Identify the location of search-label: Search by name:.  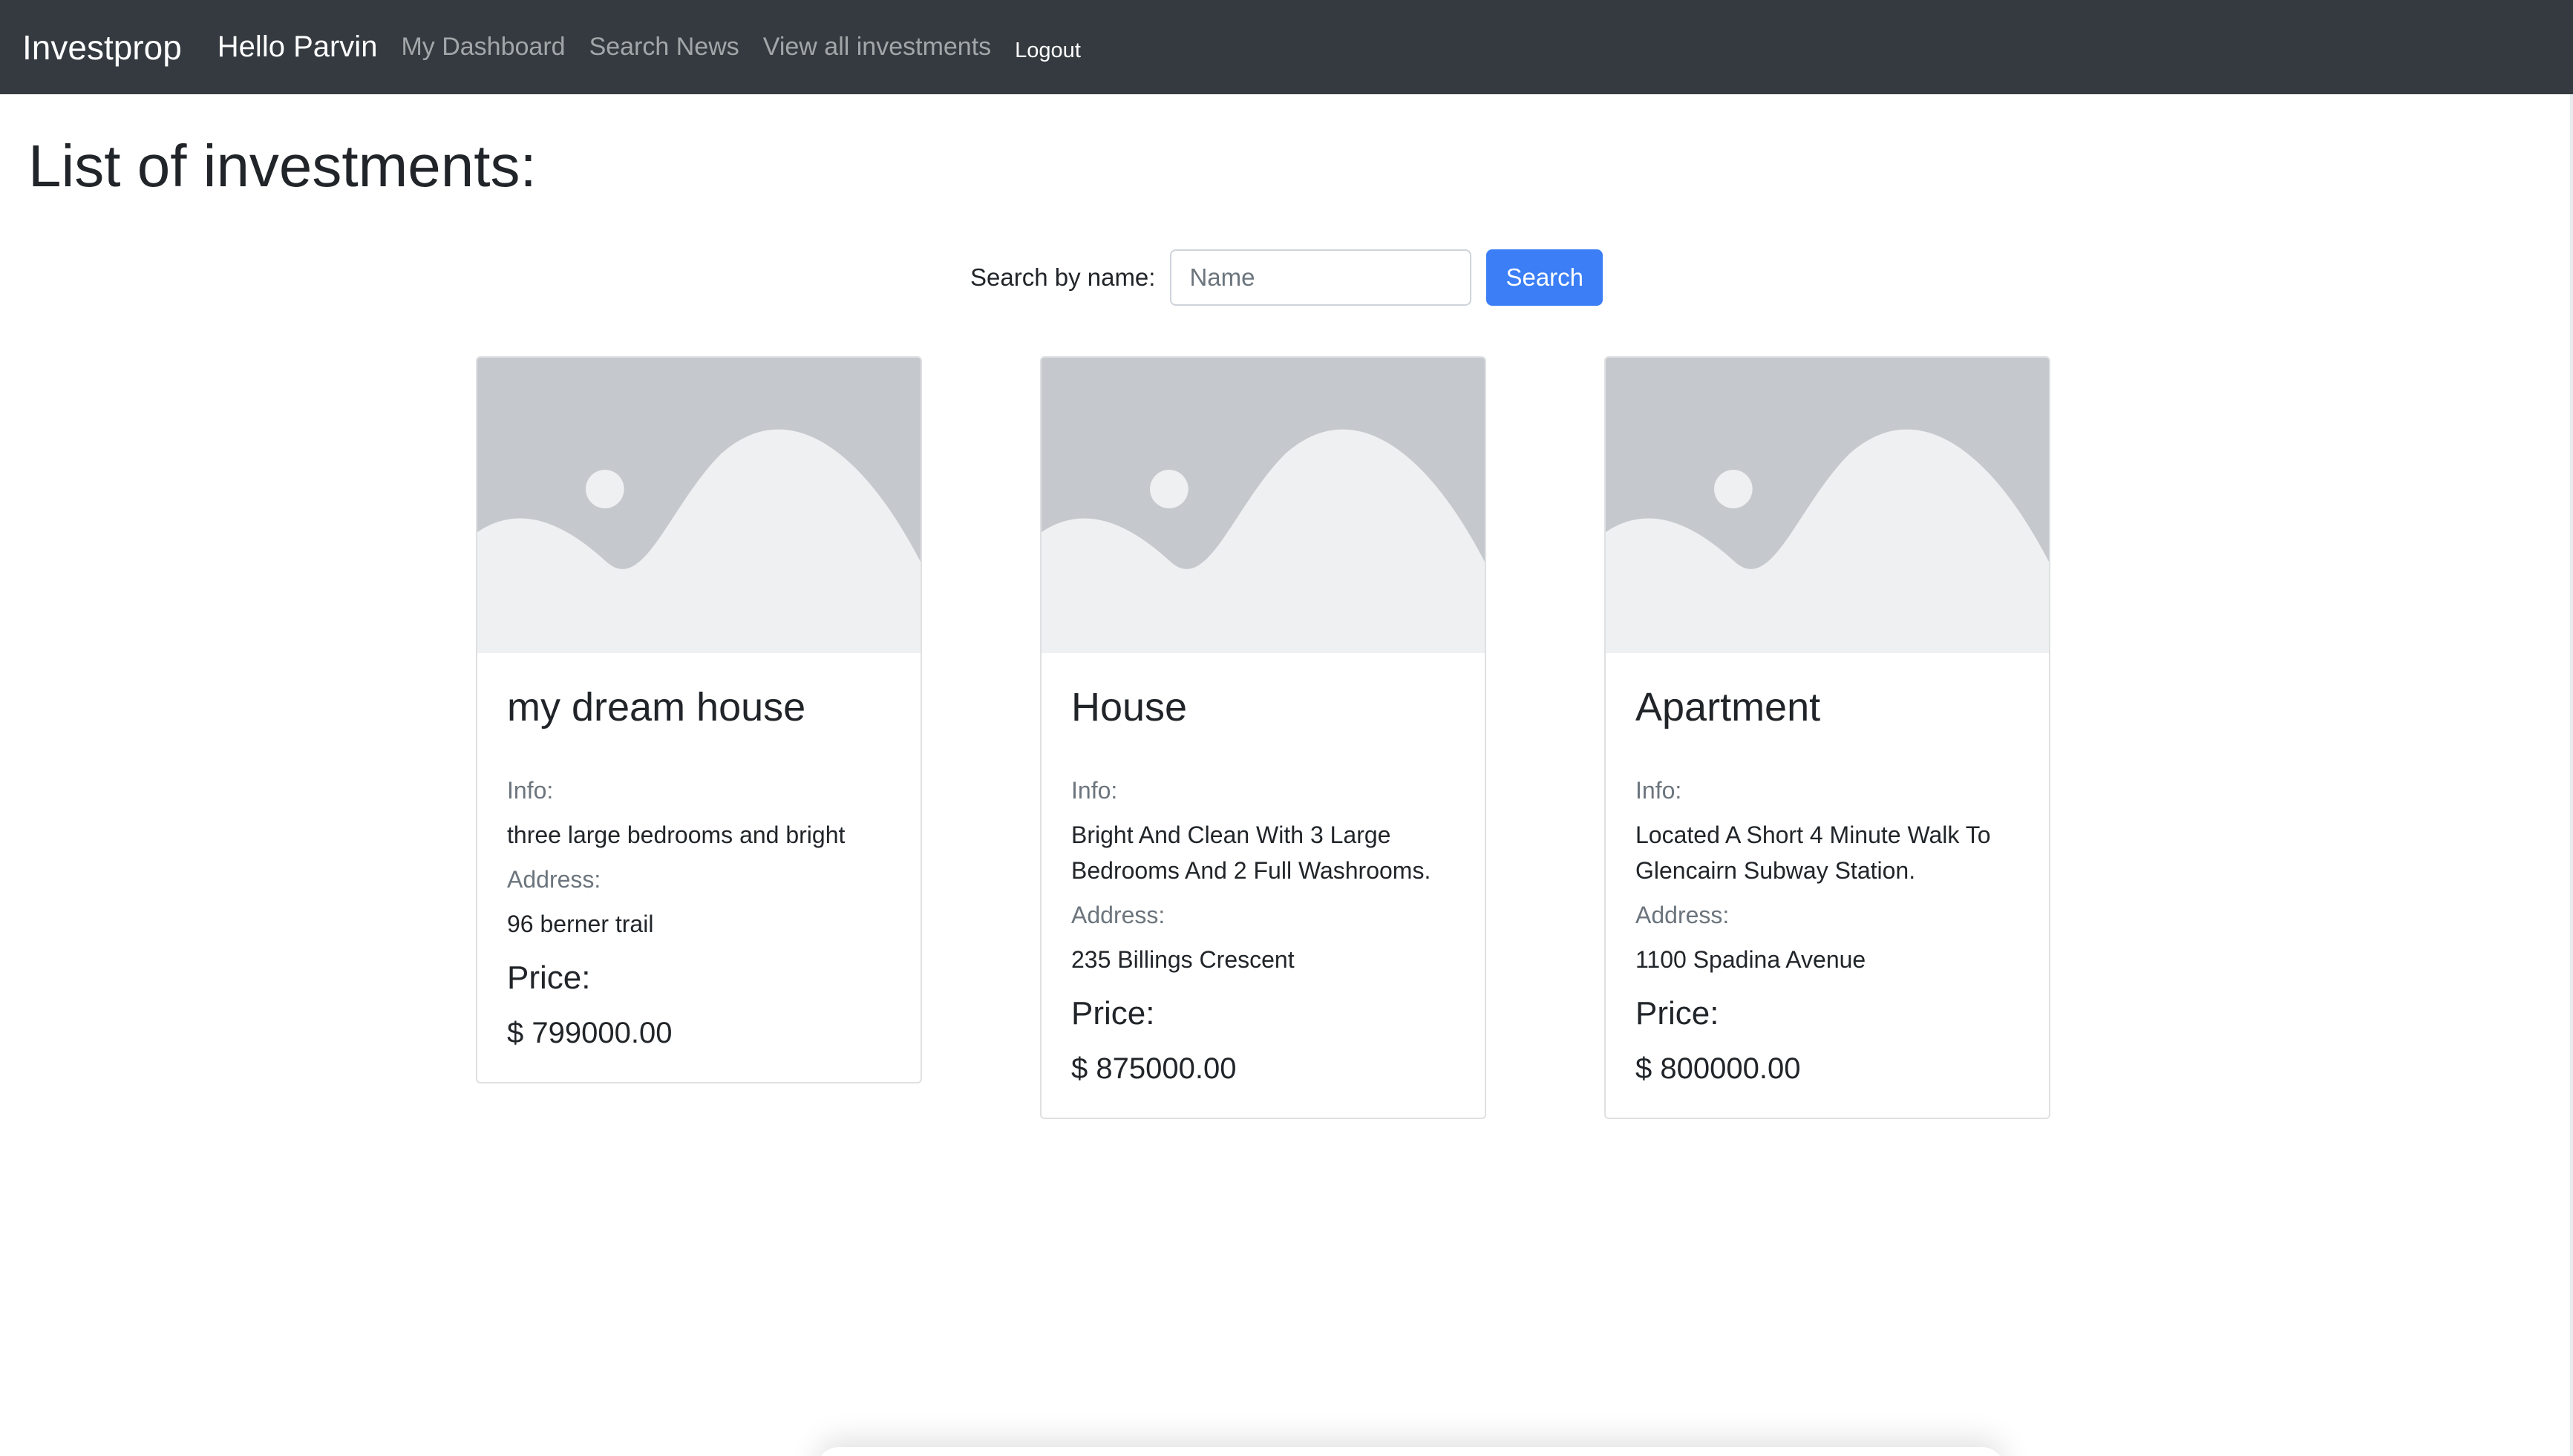
(1063, 277).